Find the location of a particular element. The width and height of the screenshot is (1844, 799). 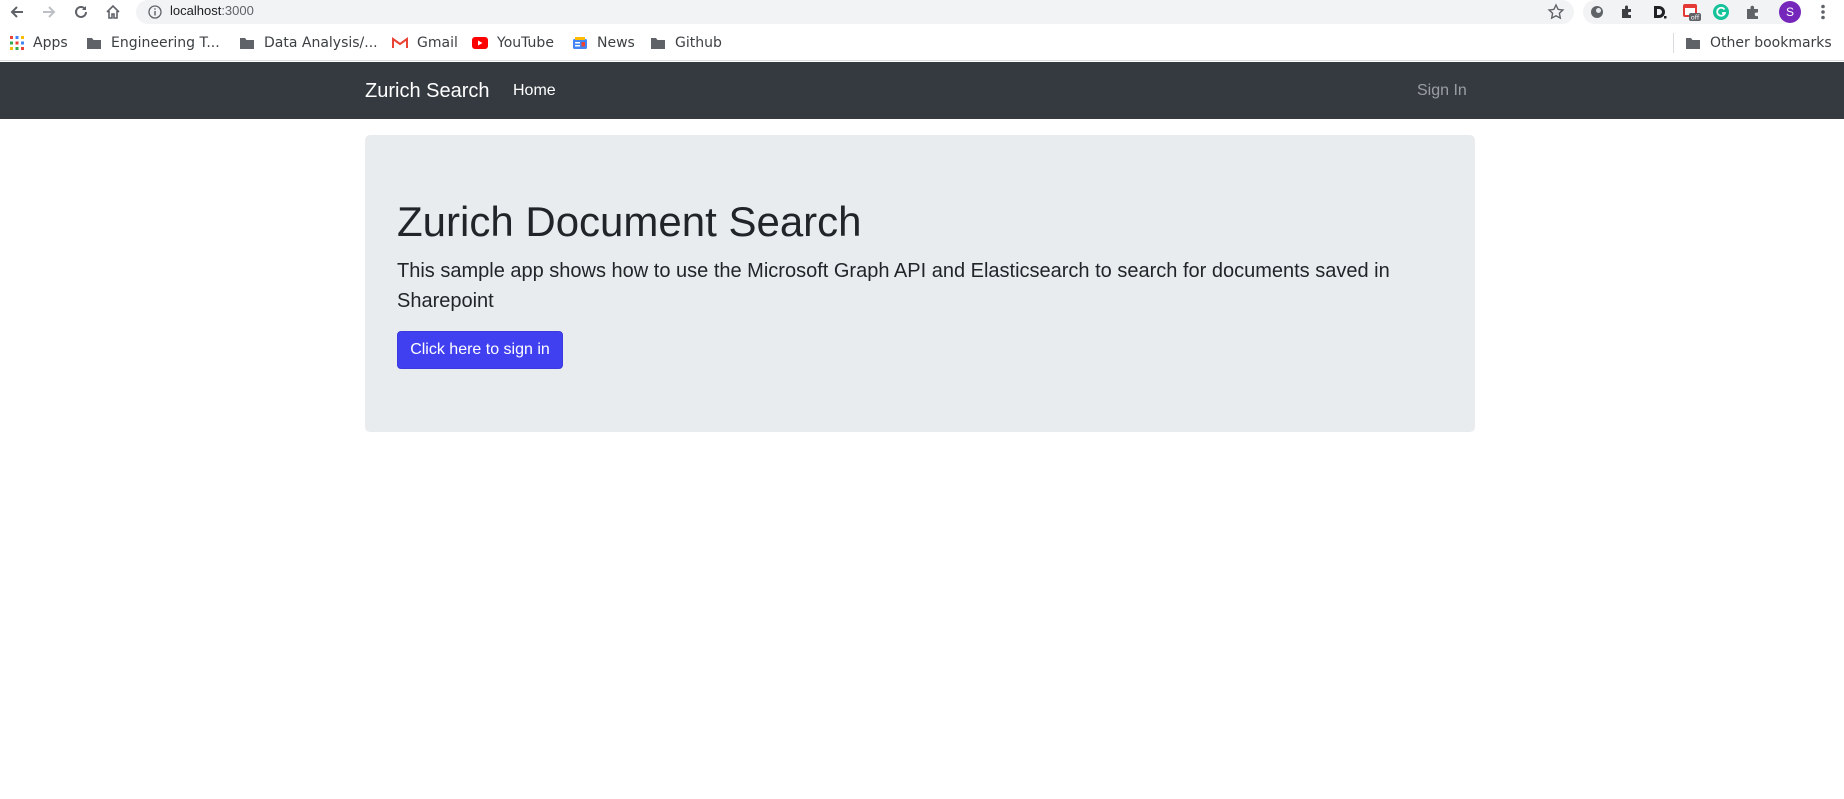

extension-badge-text: off is located at coordinates (1695, 18).